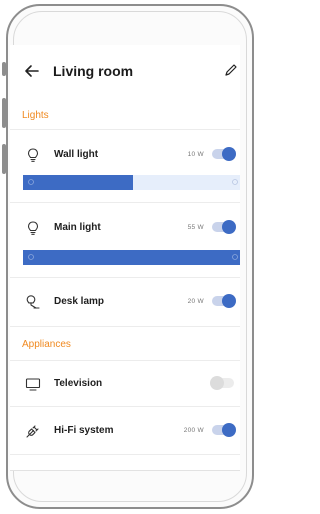  I want to click on device-row-television: Television, so click(125, 384).